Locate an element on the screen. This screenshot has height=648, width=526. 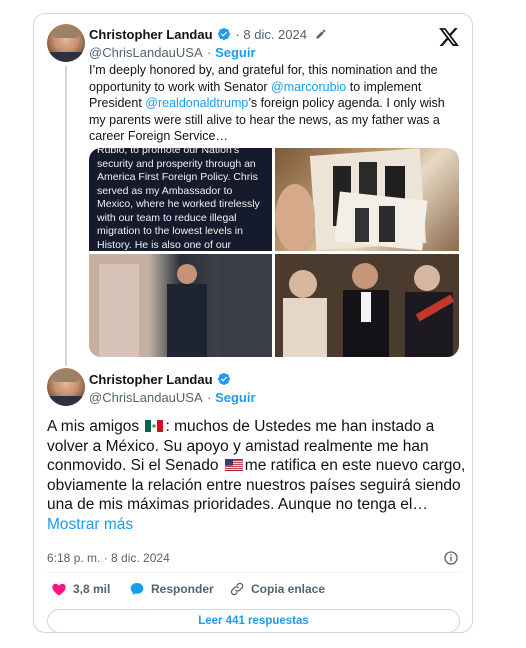
thread-line is located at coordinates (66, 216).